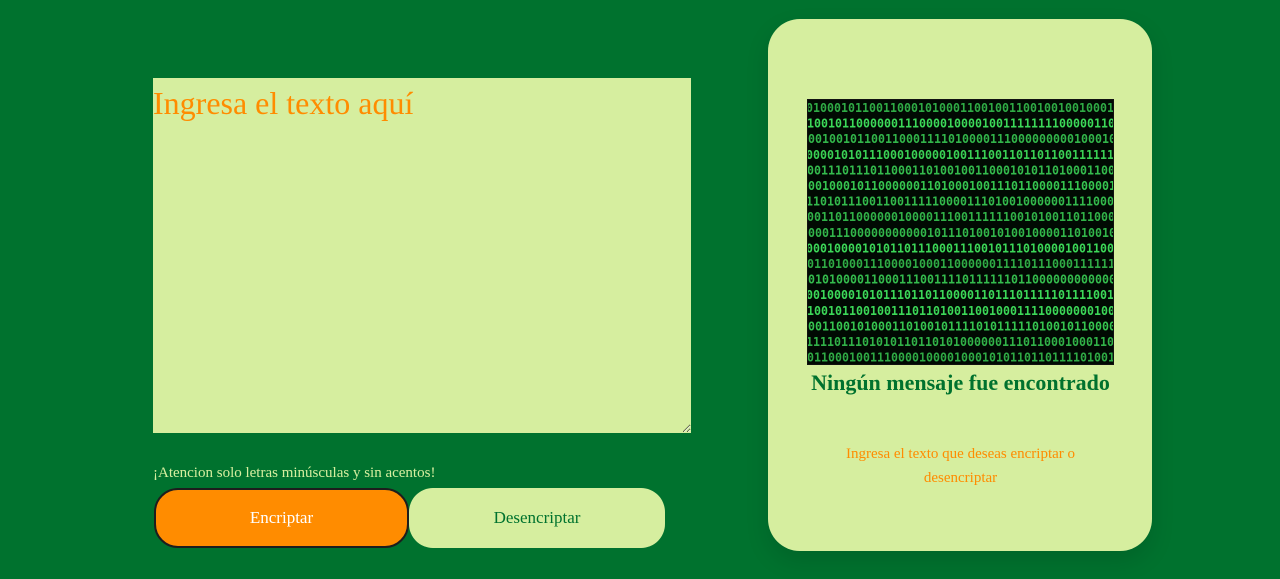 The height and width of the screenshot is (579, 1280). I want to click on no-message-title: Ningún mensaje fue encontrado, so click(960, 382).